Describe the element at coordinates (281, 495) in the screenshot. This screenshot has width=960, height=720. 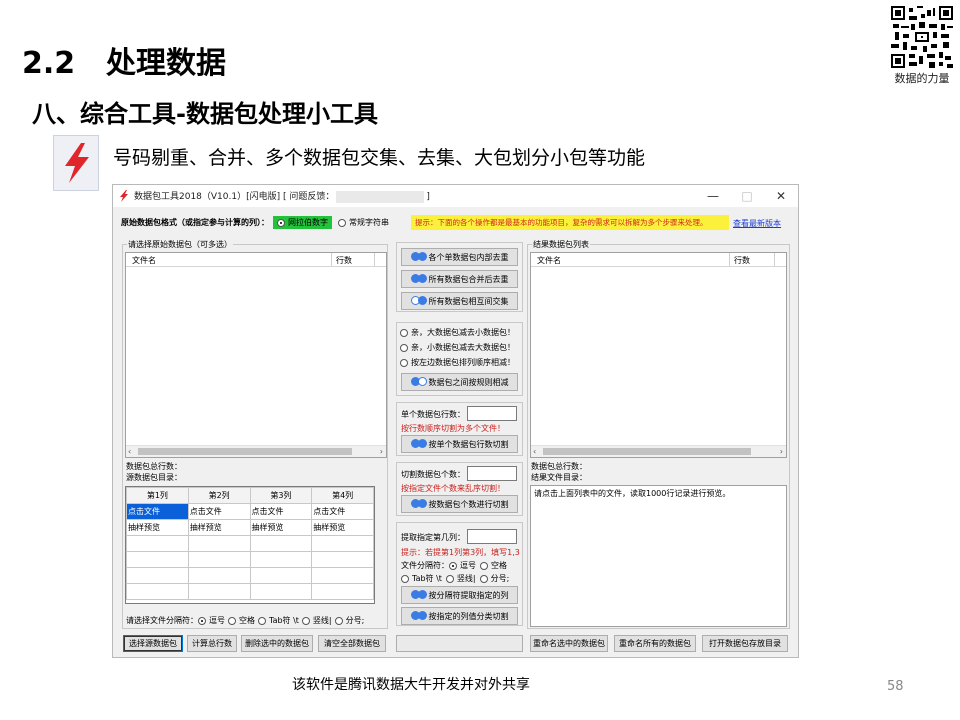
I see `grid-column-header: 第3列` at that location.